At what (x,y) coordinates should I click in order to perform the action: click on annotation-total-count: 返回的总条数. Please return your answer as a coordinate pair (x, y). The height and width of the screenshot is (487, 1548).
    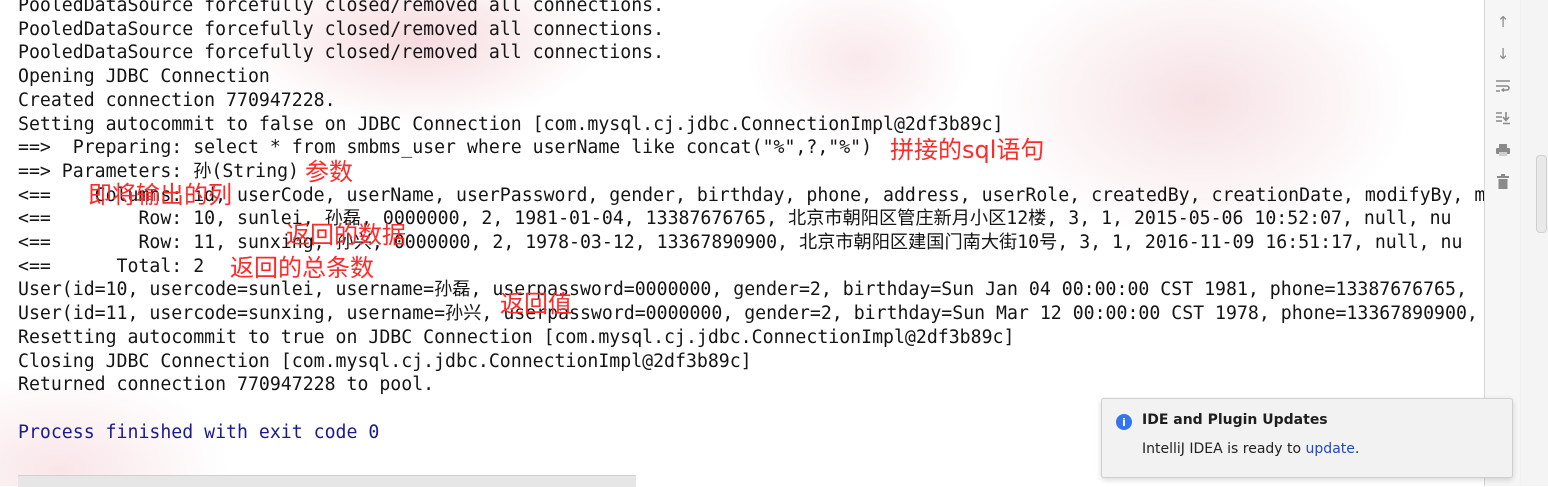
    Looking at the image, I should click on (302, 268).